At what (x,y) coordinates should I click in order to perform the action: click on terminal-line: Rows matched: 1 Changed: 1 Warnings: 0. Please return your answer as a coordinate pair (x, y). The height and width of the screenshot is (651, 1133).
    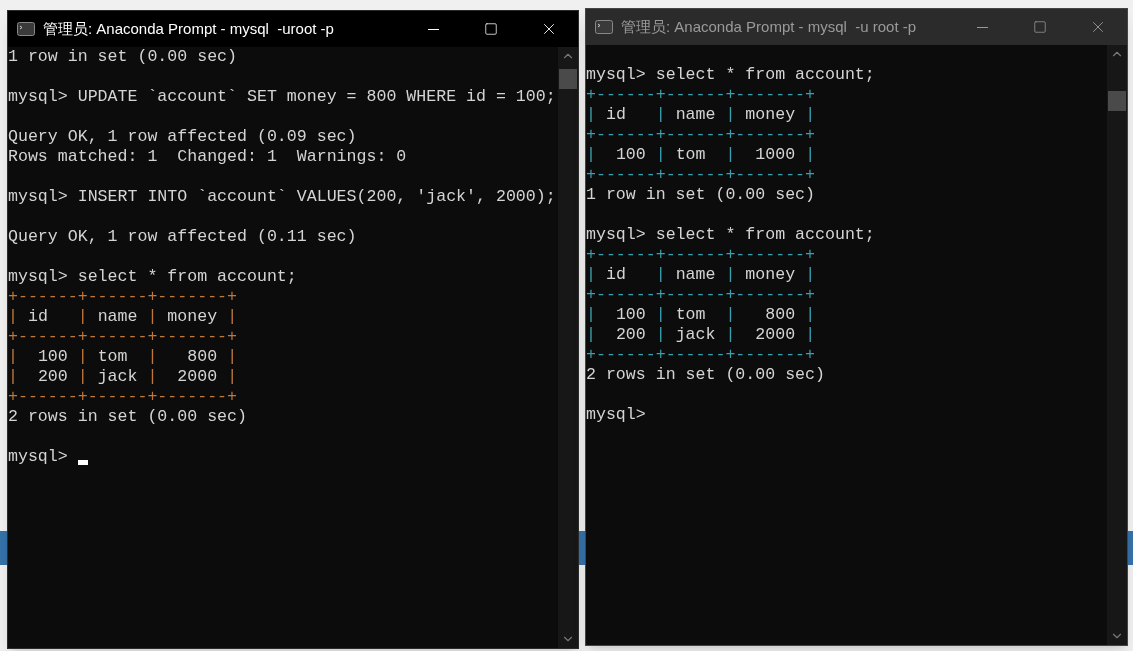
    Looking at the image, I should click on (207, 157).